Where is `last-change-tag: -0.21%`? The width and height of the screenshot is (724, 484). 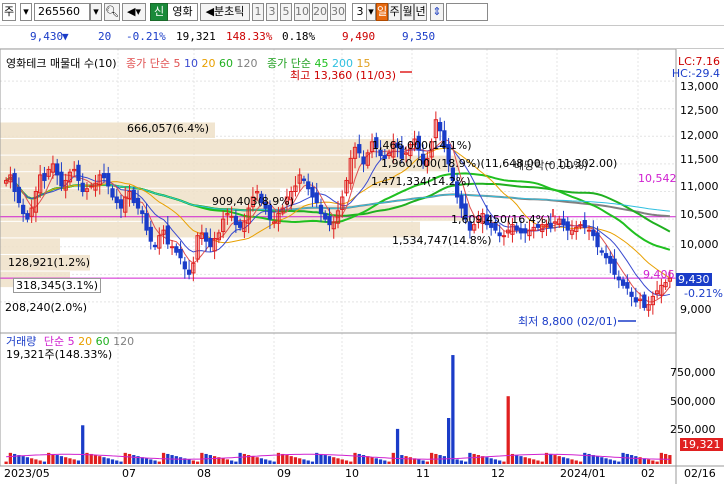
last-change-tag: -0.21% is located at coordinates (703, 293).